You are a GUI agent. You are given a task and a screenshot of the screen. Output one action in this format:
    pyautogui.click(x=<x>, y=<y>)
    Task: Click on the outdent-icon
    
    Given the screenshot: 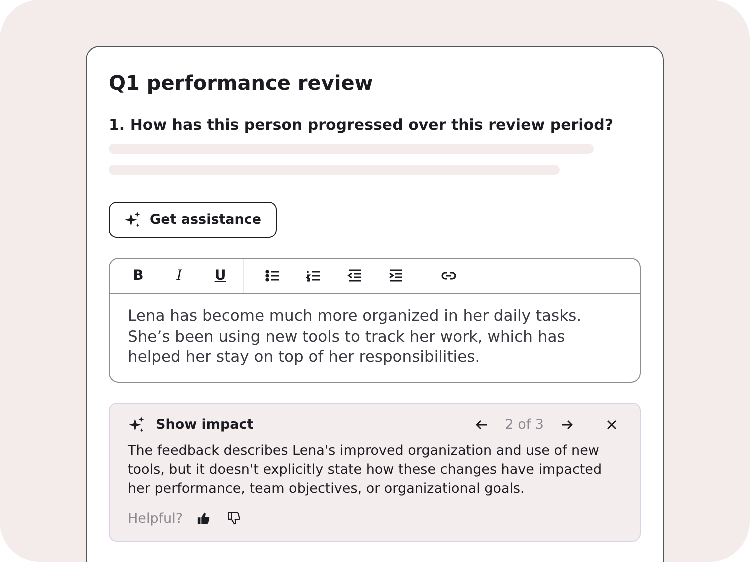 What is the action you would take?
    pyautogui.click(x=354, y=276)
    